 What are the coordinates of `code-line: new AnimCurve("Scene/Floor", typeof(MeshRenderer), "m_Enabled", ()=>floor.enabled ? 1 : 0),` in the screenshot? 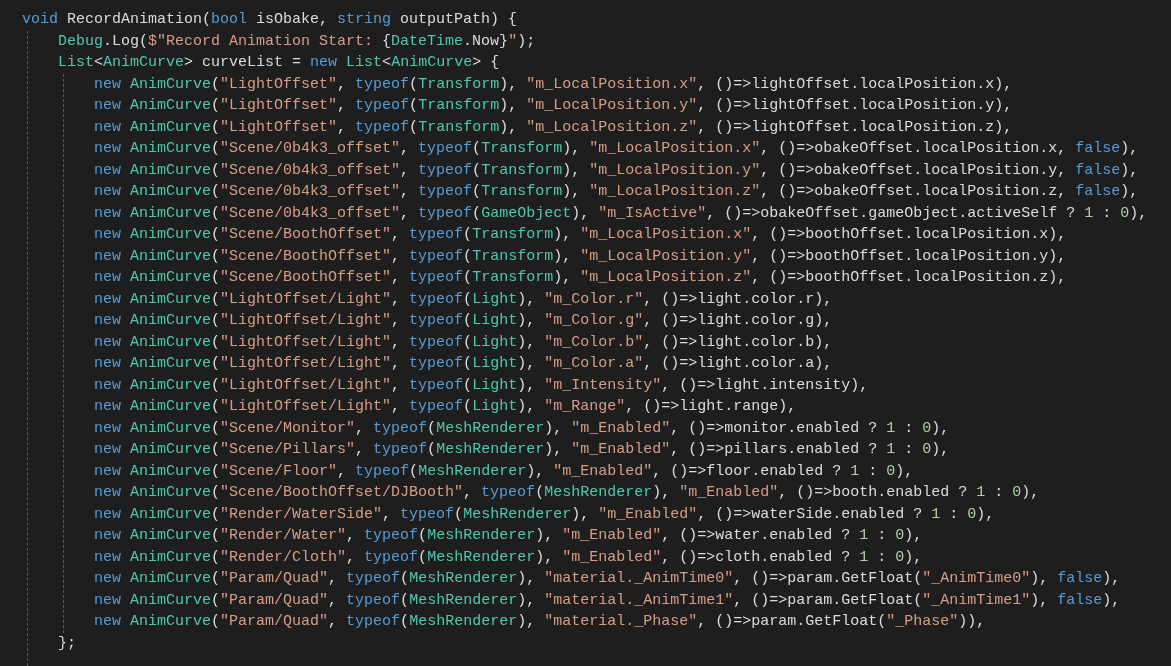 It's located at (504, 471).